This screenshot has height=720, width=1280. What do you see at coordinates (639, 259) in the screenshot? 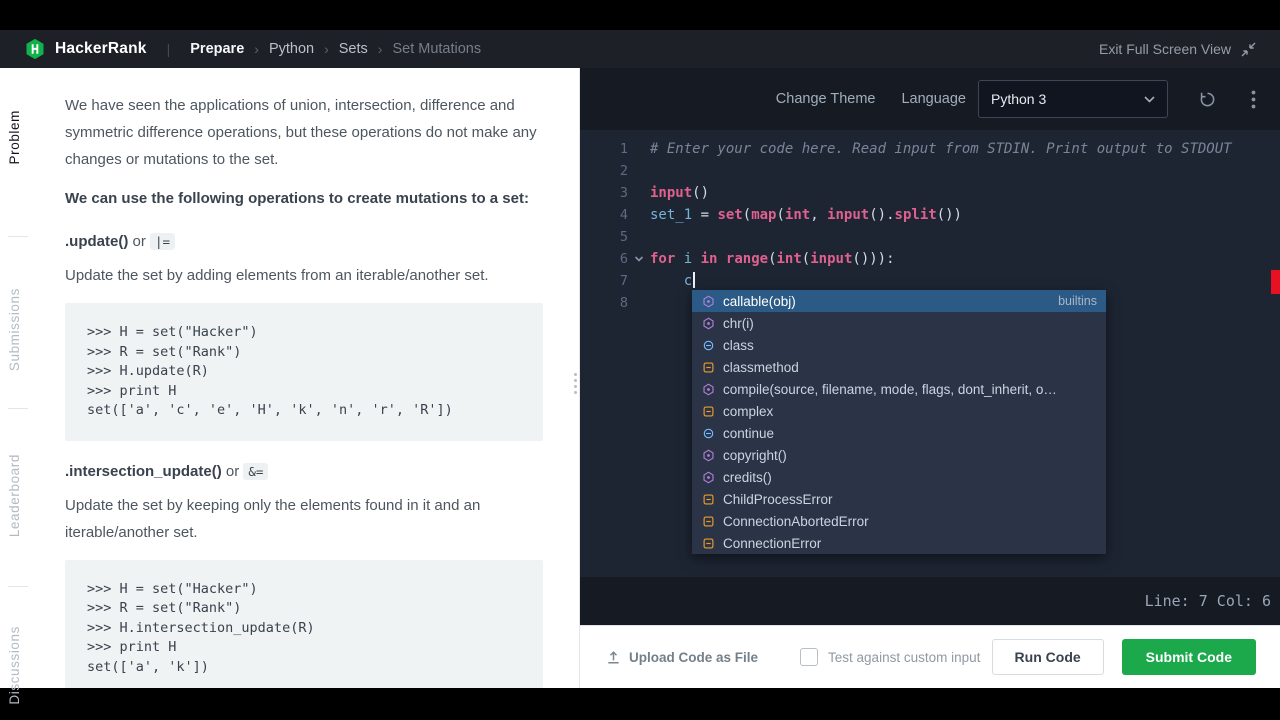
I see `fold-chevron-icon` at bounding box center [639, 259].